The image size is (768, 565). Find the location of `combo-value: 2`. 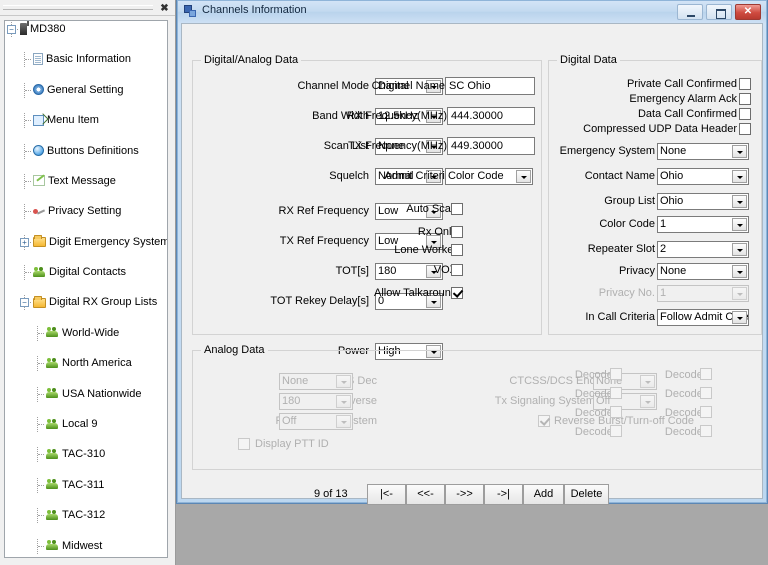

combo-value: 2 is located at coordinates (663, 249).